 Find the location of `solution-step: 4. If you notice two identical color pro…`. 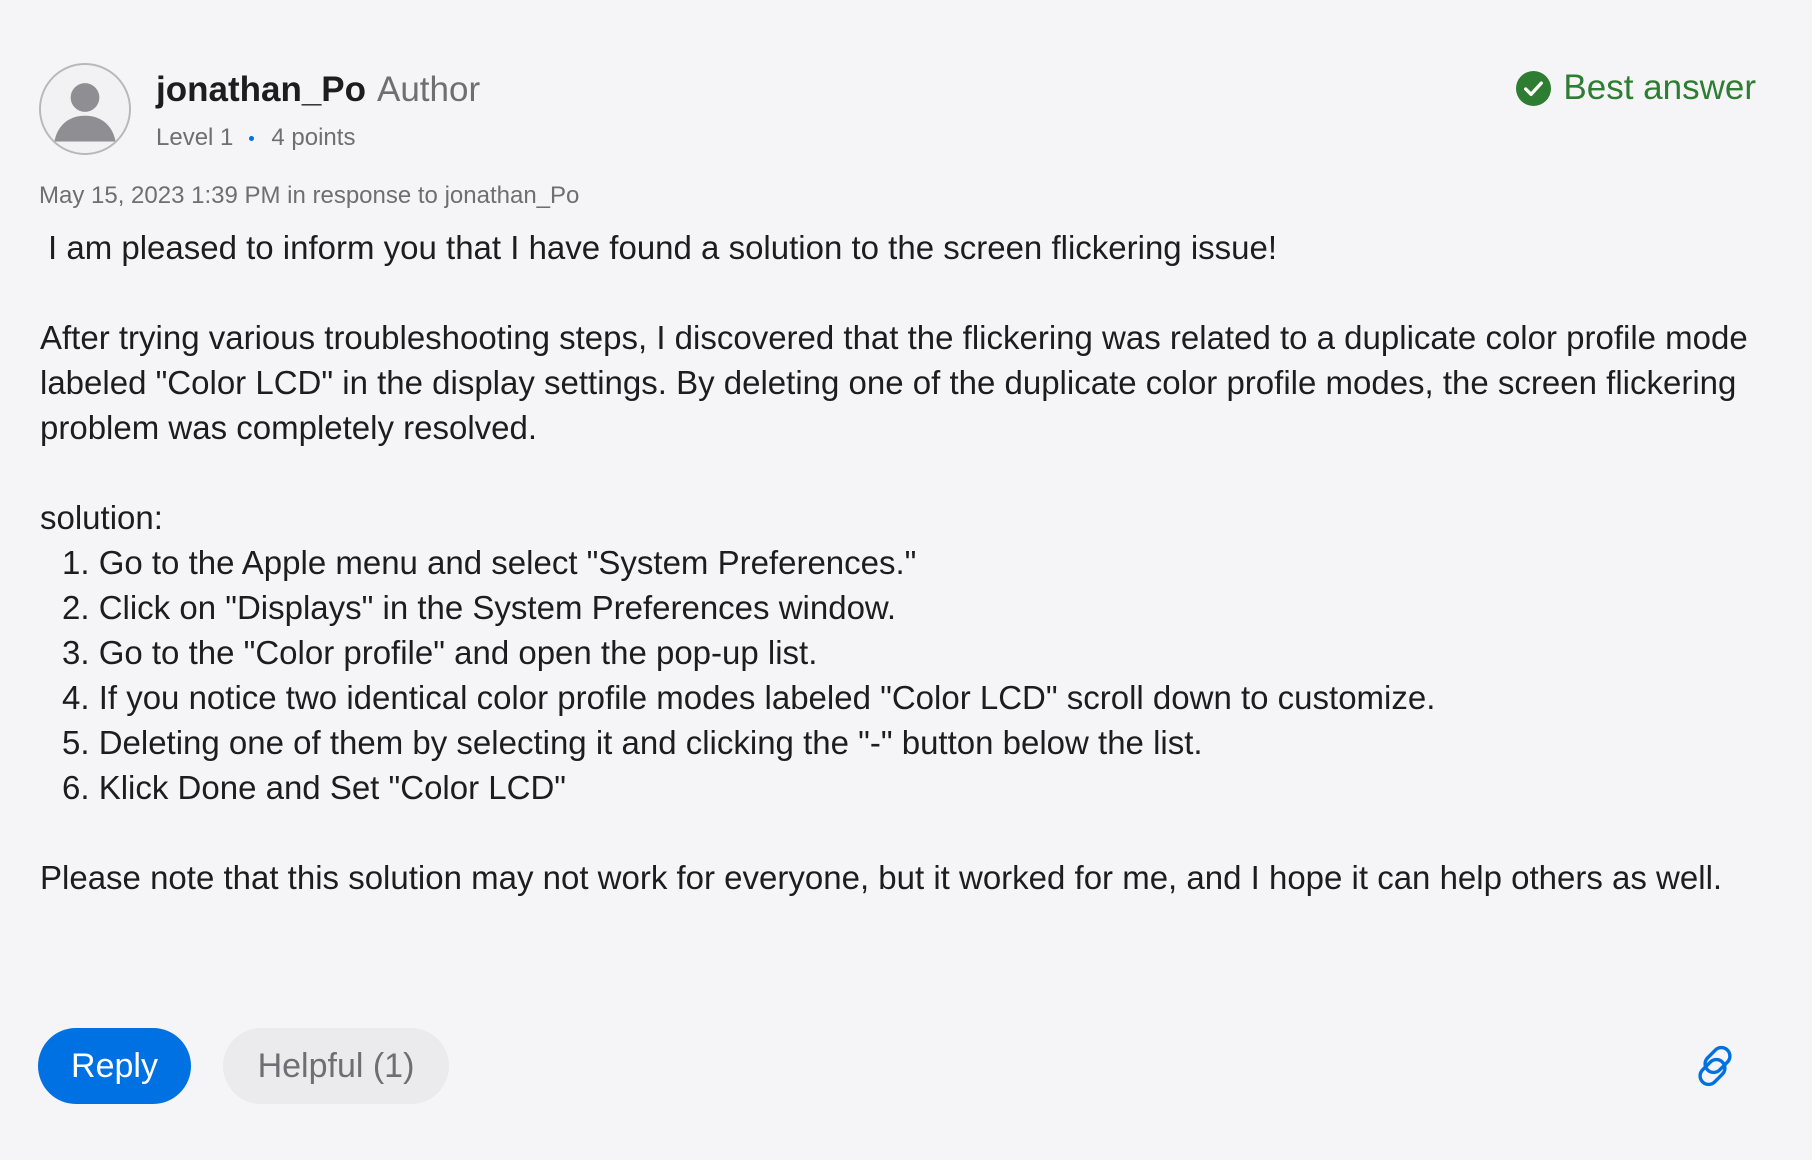

solution-step: 4. If you notice two identical color pro… is located at coordinates (749, 697).